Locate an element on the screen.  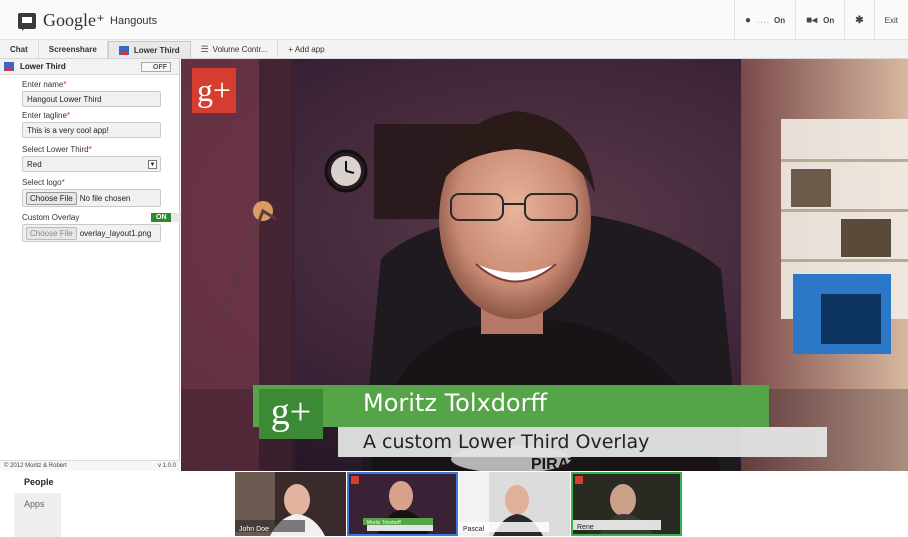
participant-thumb: Pascal is located at coordinates (514, 504).